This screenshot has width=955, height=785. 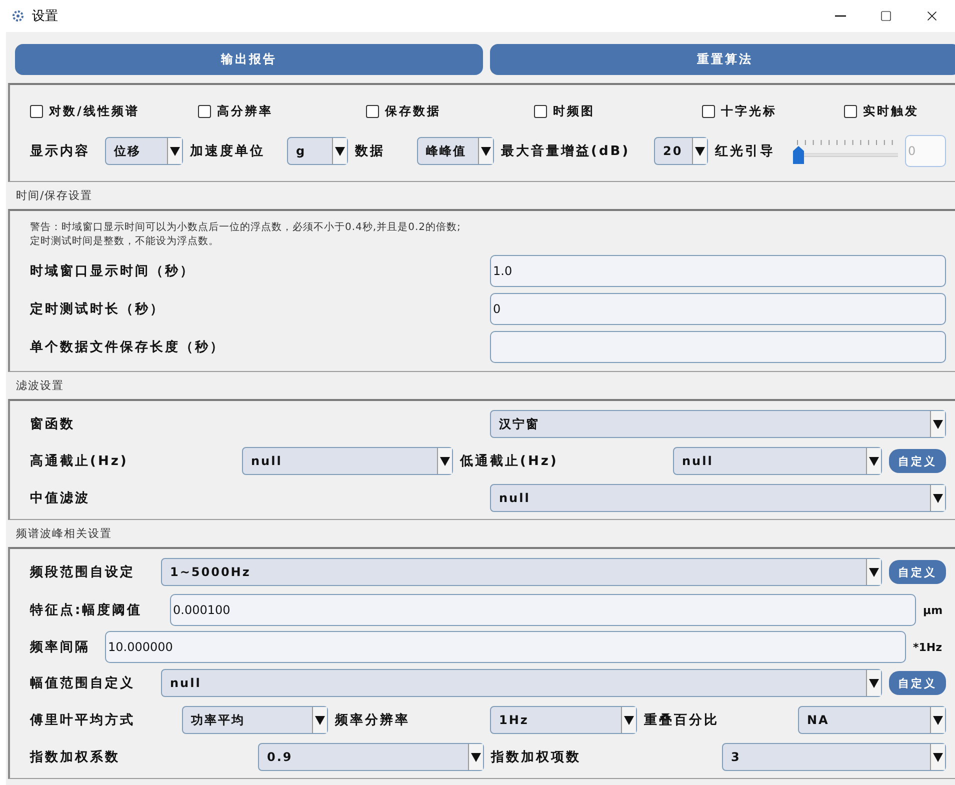 I want to click on field-label: 频率间隔, so click(x=60, y=647).